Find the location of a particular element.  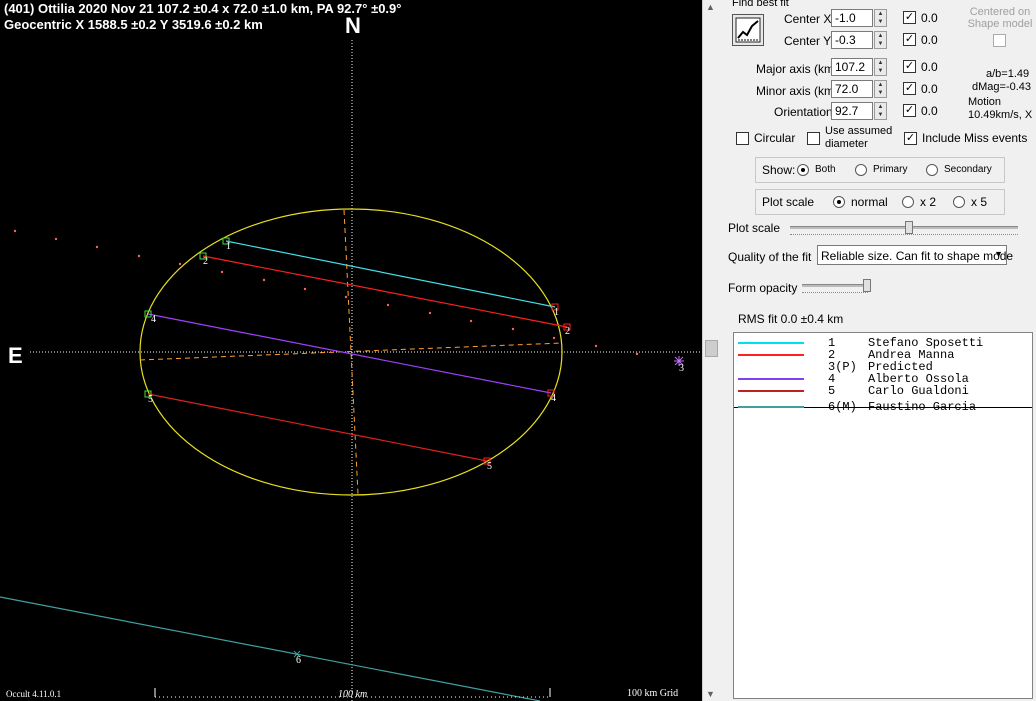

minor-axis-input: 72.0 is located at coordinates (852, 89).